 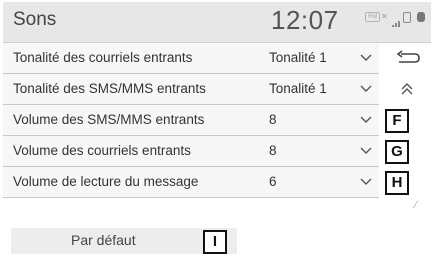 I want to click on setting-row-sms-volume: Volume des SMS/MMS entrants 8, so click(x=191, y=120).